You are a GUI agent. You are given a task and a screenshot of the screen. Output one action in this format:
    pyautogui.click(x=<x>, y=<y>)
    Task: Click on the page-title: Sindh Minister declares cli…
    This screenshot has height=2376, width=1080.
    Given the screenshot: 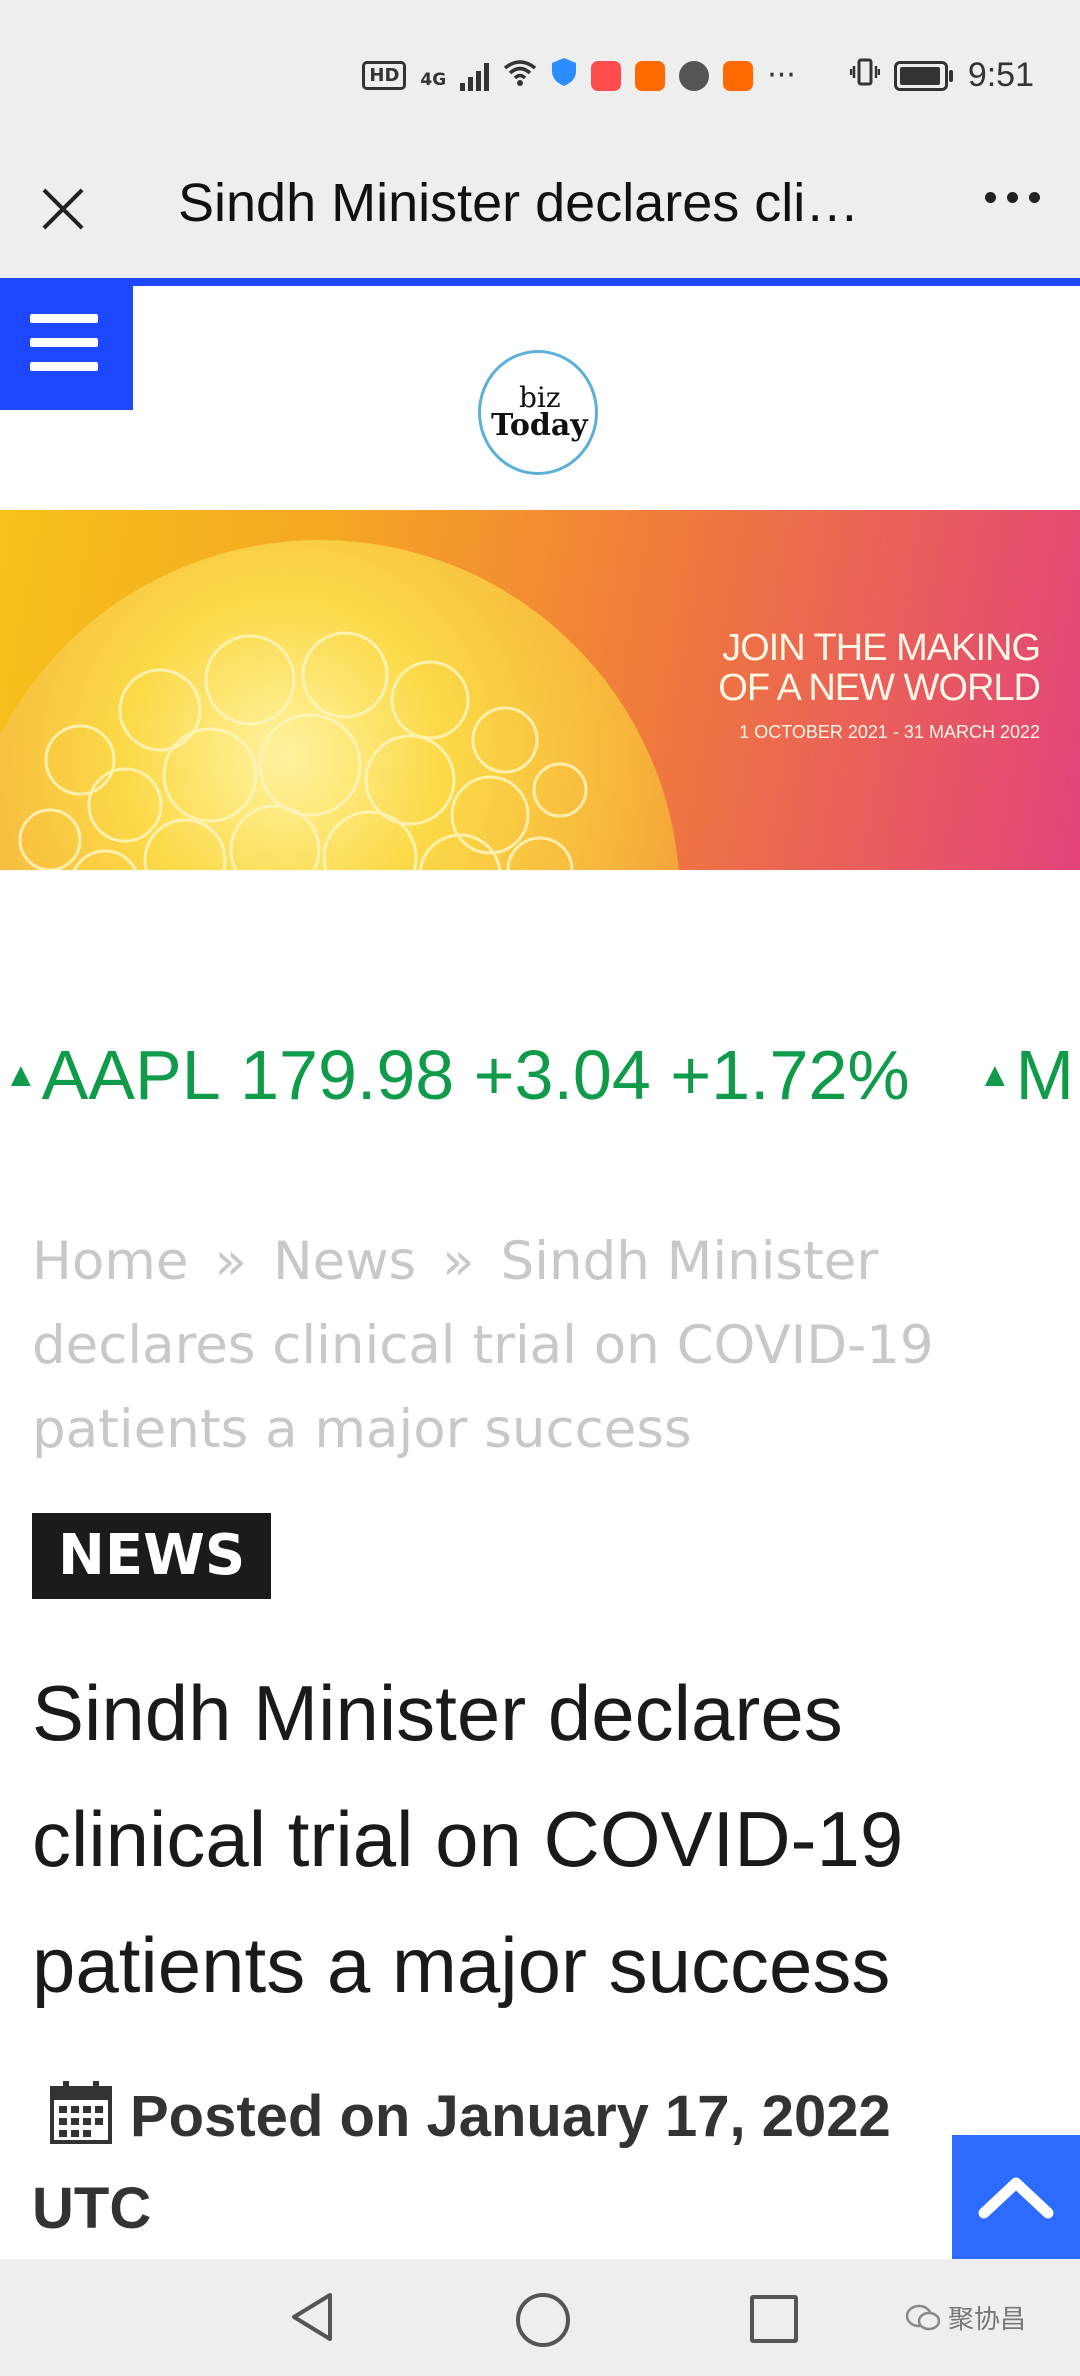 What is the action you would take?
    pyautogui.click(x=519, y=203)
    